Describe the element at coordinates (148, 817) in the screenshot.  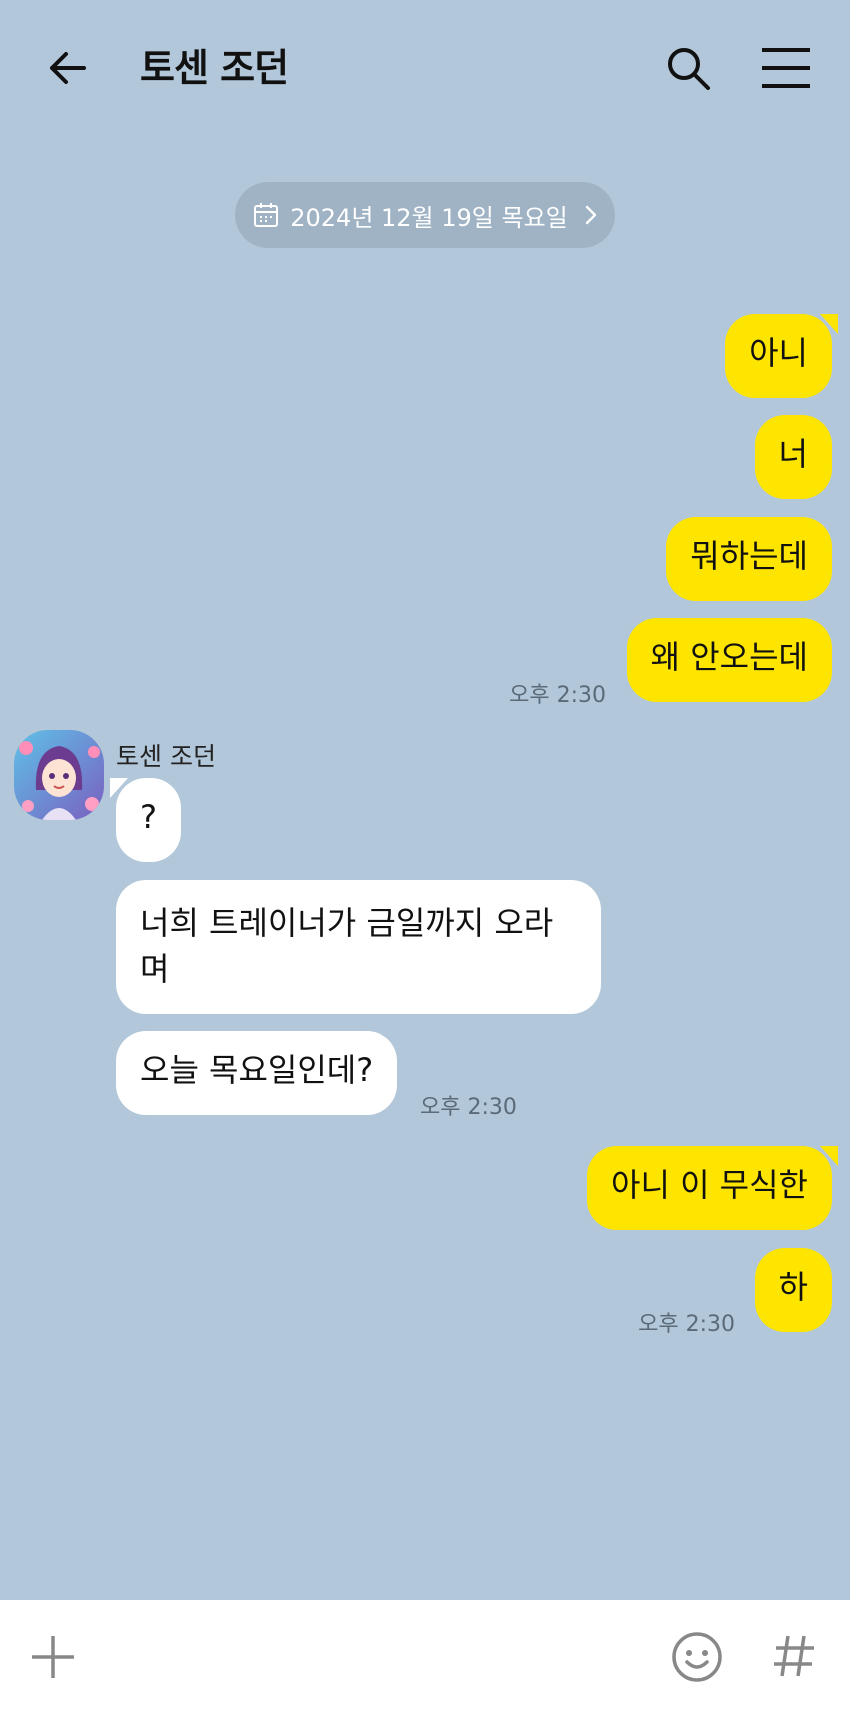
I see `message-text: ?` at that location.